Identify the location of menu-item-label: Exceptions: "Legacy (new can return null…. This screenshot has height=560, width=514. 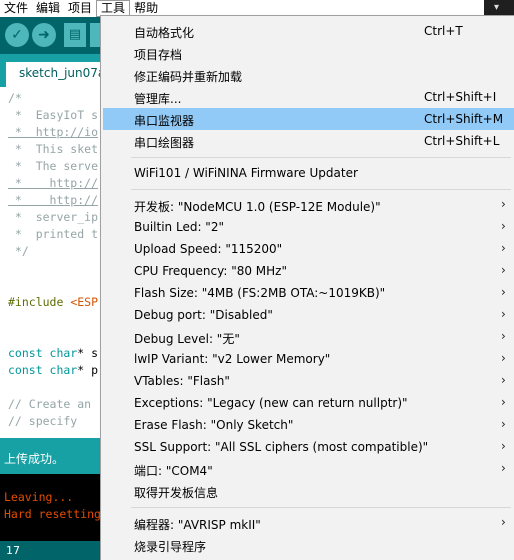
(271, 403).